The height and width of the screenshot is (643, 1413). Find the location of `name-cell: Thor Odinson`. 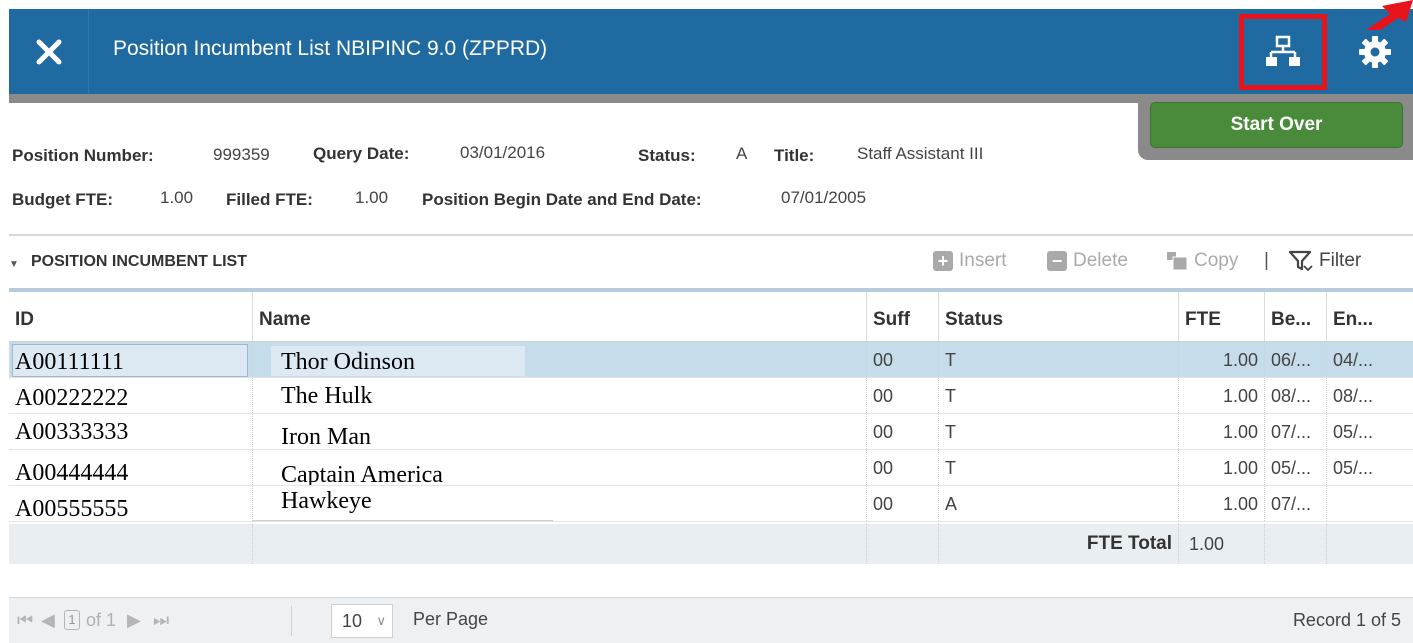

name-cell: Thor Odinson is located at coordinates (559, 359).